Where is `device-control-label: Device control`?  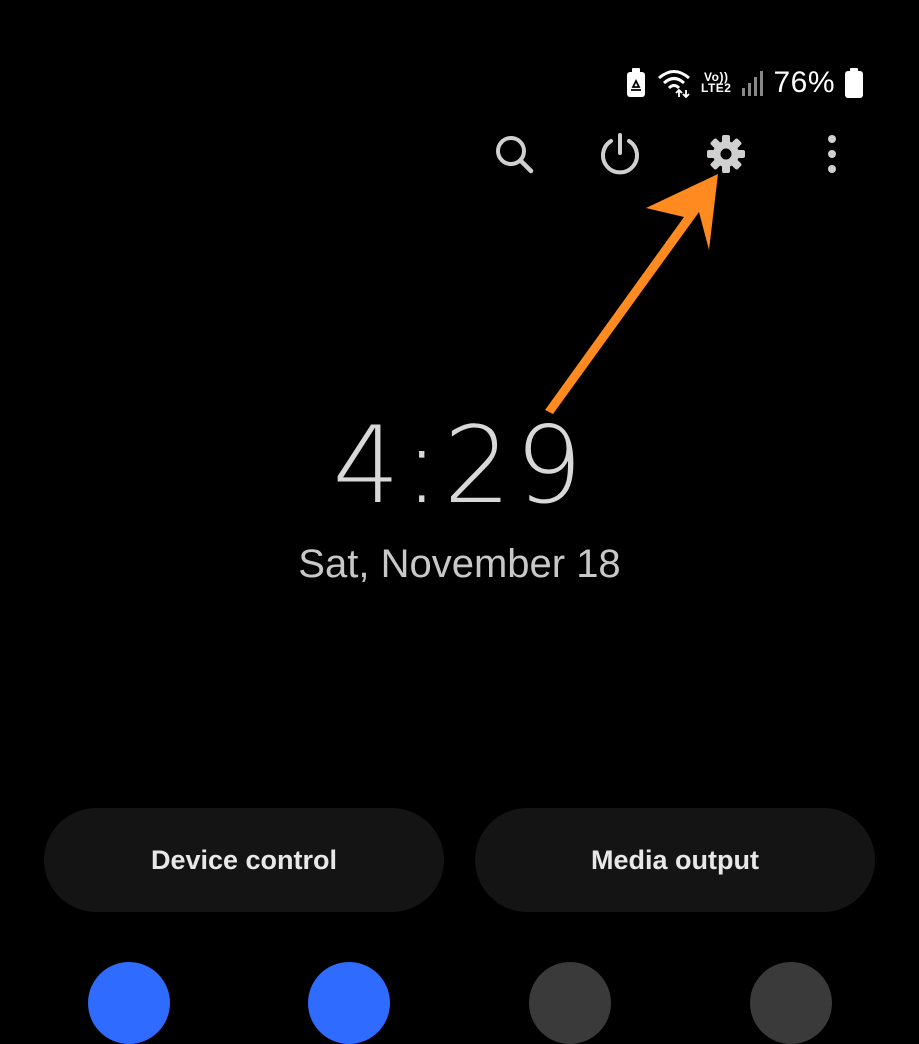 device-control-label: Device control is located at coordinates (244, 859).